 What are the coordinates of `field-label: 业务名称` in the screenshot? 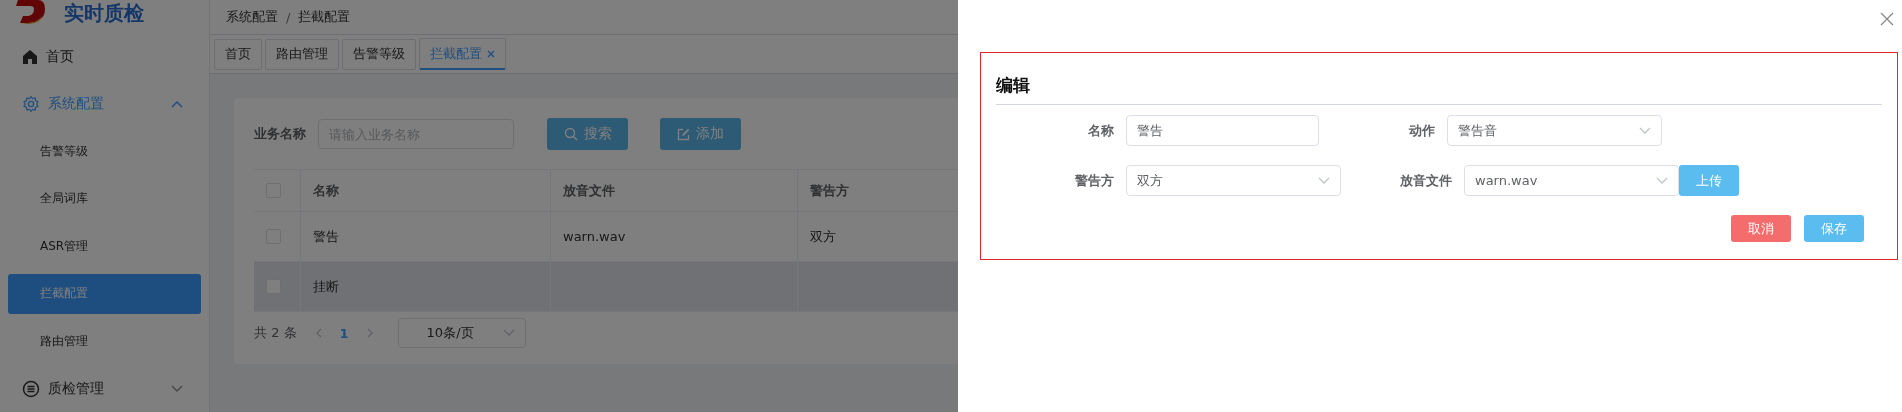 It's located at (280, 134).